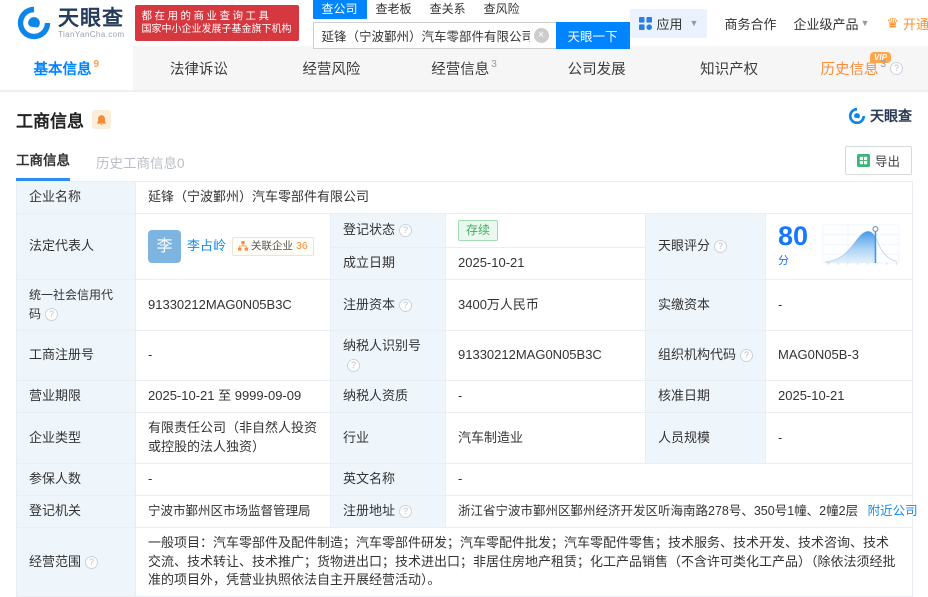 The image size is (928, 597). What do you see at coordinates (684, 246) in the screenshot?
I see `label-text: 天眼评分` at bounding box center [684, 246].